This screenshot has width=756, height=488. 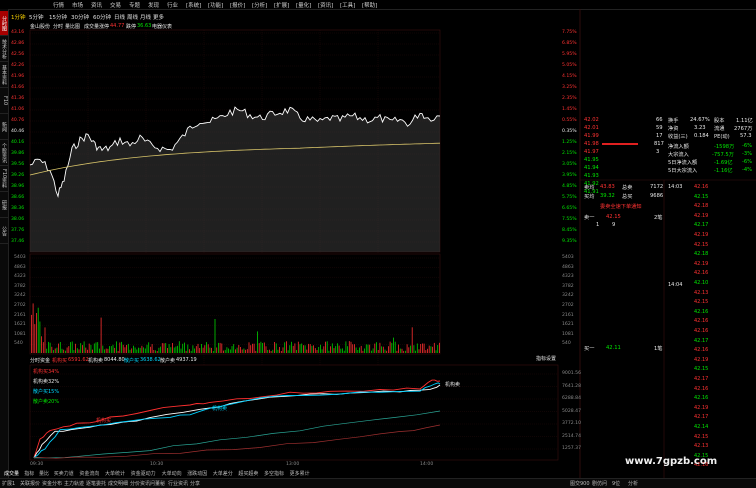 I want to click on volume-tick-left: 2161, so click(x=20, y=315).